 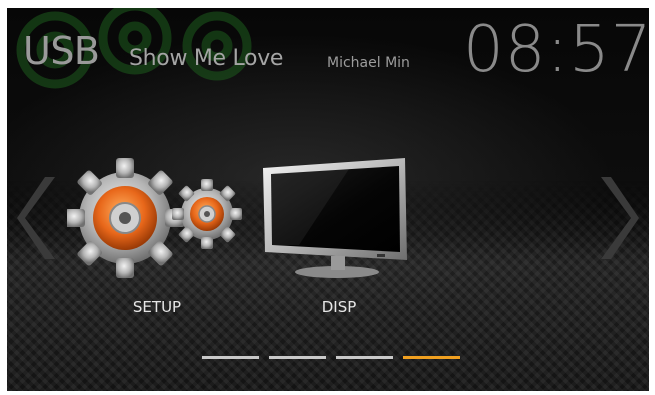 I want to click on track-title: Show Me Love, so click(x=206, y=58).